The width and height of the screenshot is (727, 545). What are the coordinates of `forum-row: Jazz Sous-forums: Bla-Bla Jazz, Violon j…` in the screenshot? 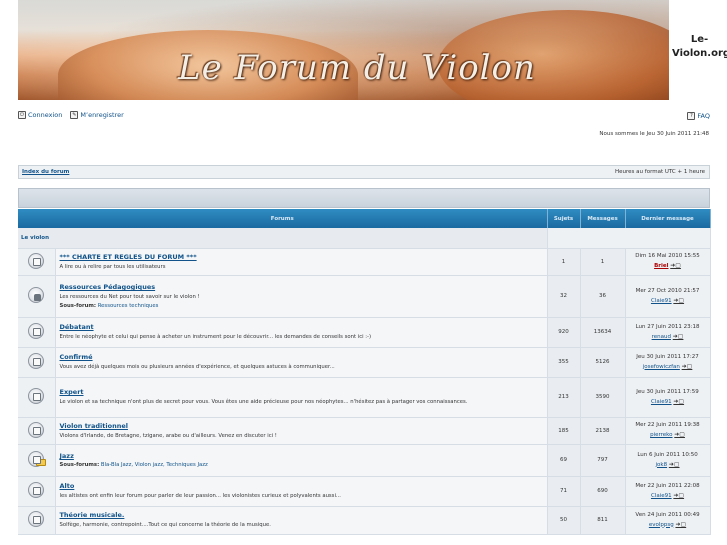 It's located at (364, 460).